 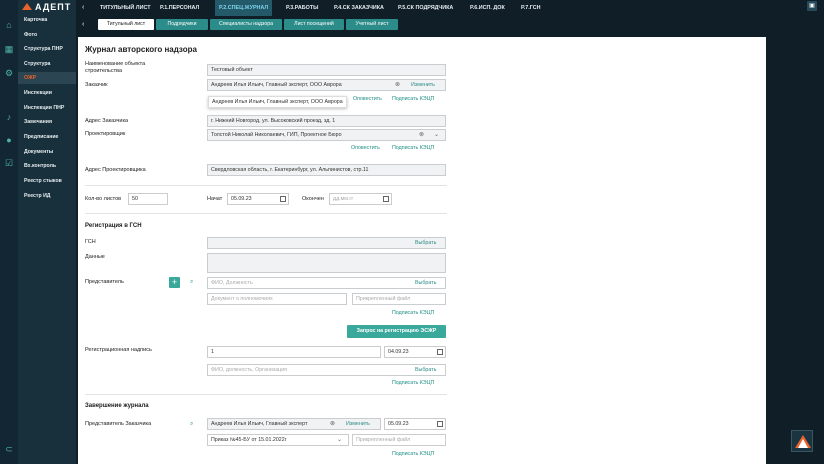 I want to click on sign-representative-link: Подписать КЭЦП, so click(x=413, y=313).